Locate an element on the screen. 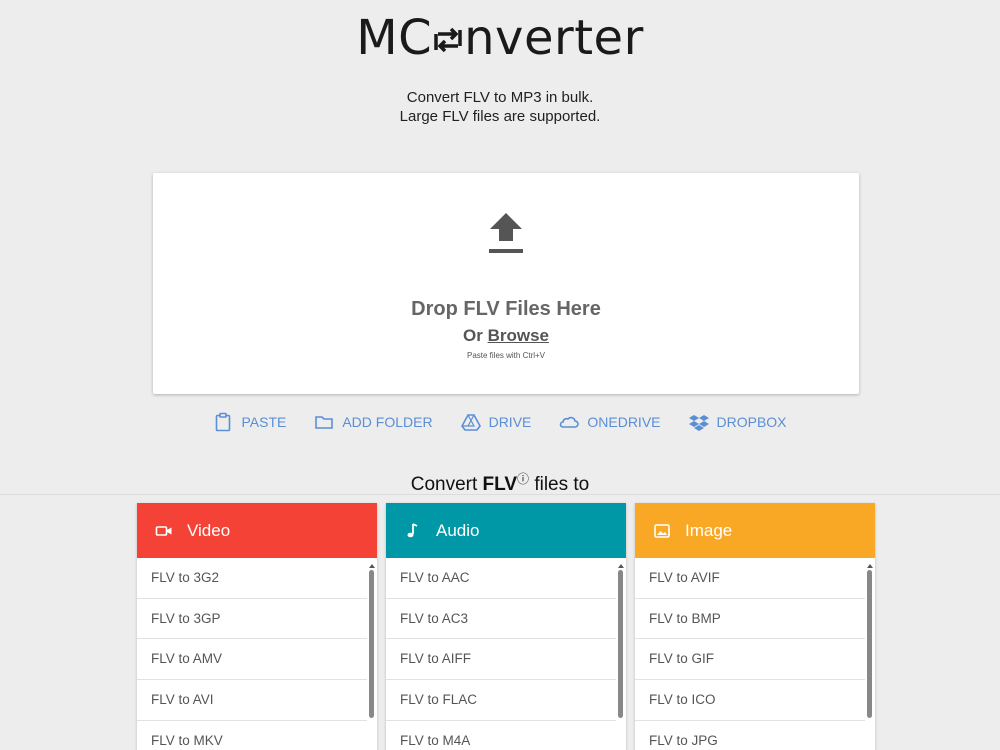  drop-or-line: Or Browse is located at coordinates (506, 336).